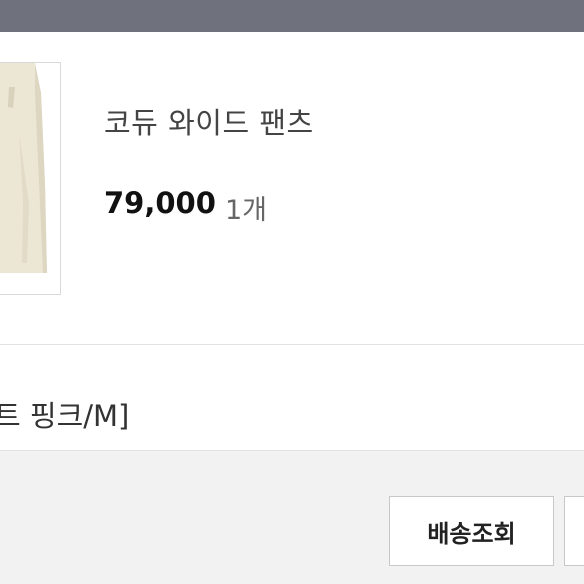 Image resolution: width=584 pixels, height=584 pixels. Describe the element at coordinates (246, 210) in the screenshot. I see `product-quantity: 1개` at that location.